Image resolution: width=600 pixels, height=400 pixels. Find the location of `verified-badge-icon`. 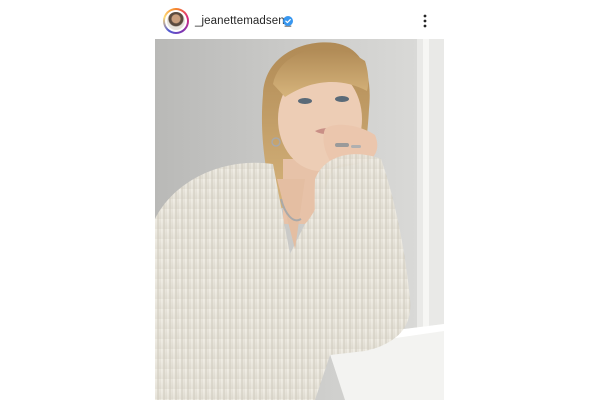

verified-badge-icon is located at coordinates (288, 21).